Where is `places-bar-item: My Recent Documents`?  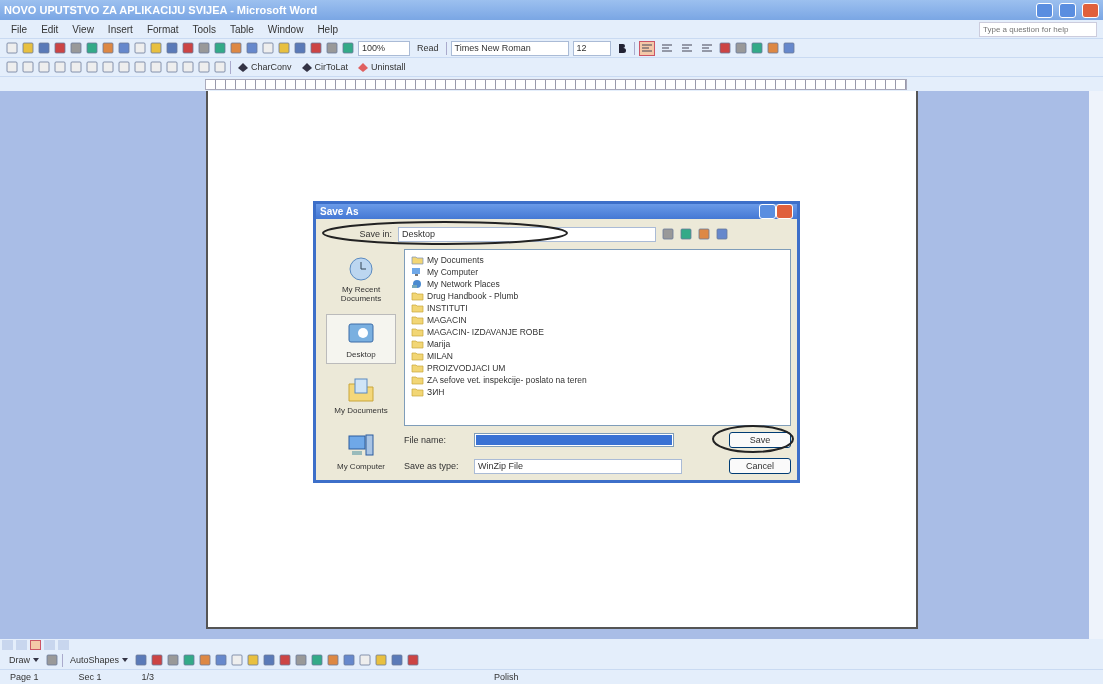
places-bar-item: My Recent Documents is located at coordinates (361, 278).